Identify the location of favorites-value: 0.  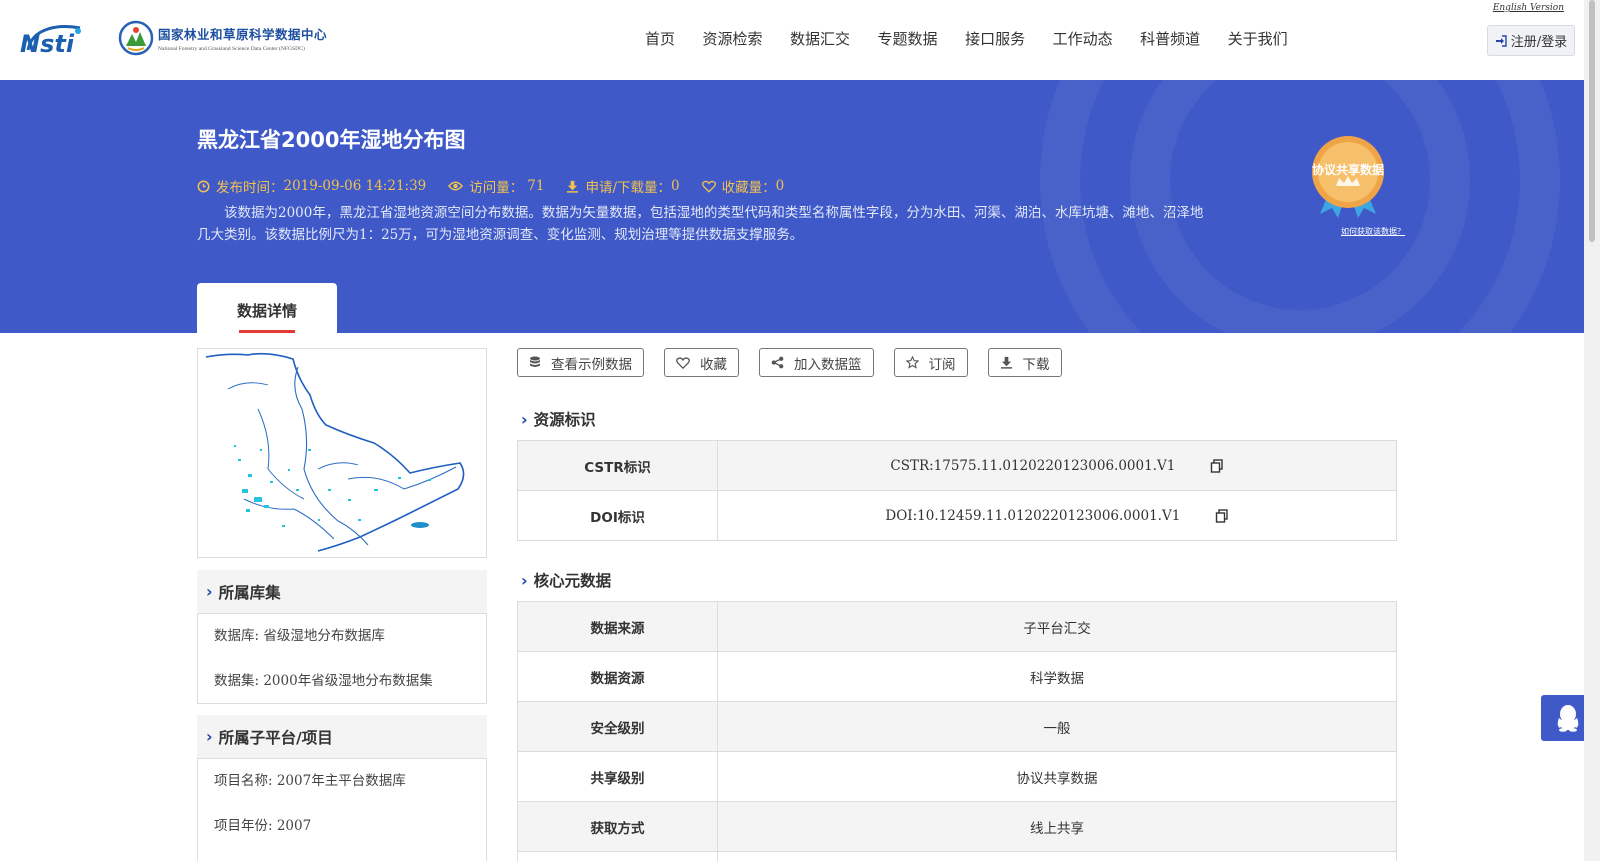
(780, 186).